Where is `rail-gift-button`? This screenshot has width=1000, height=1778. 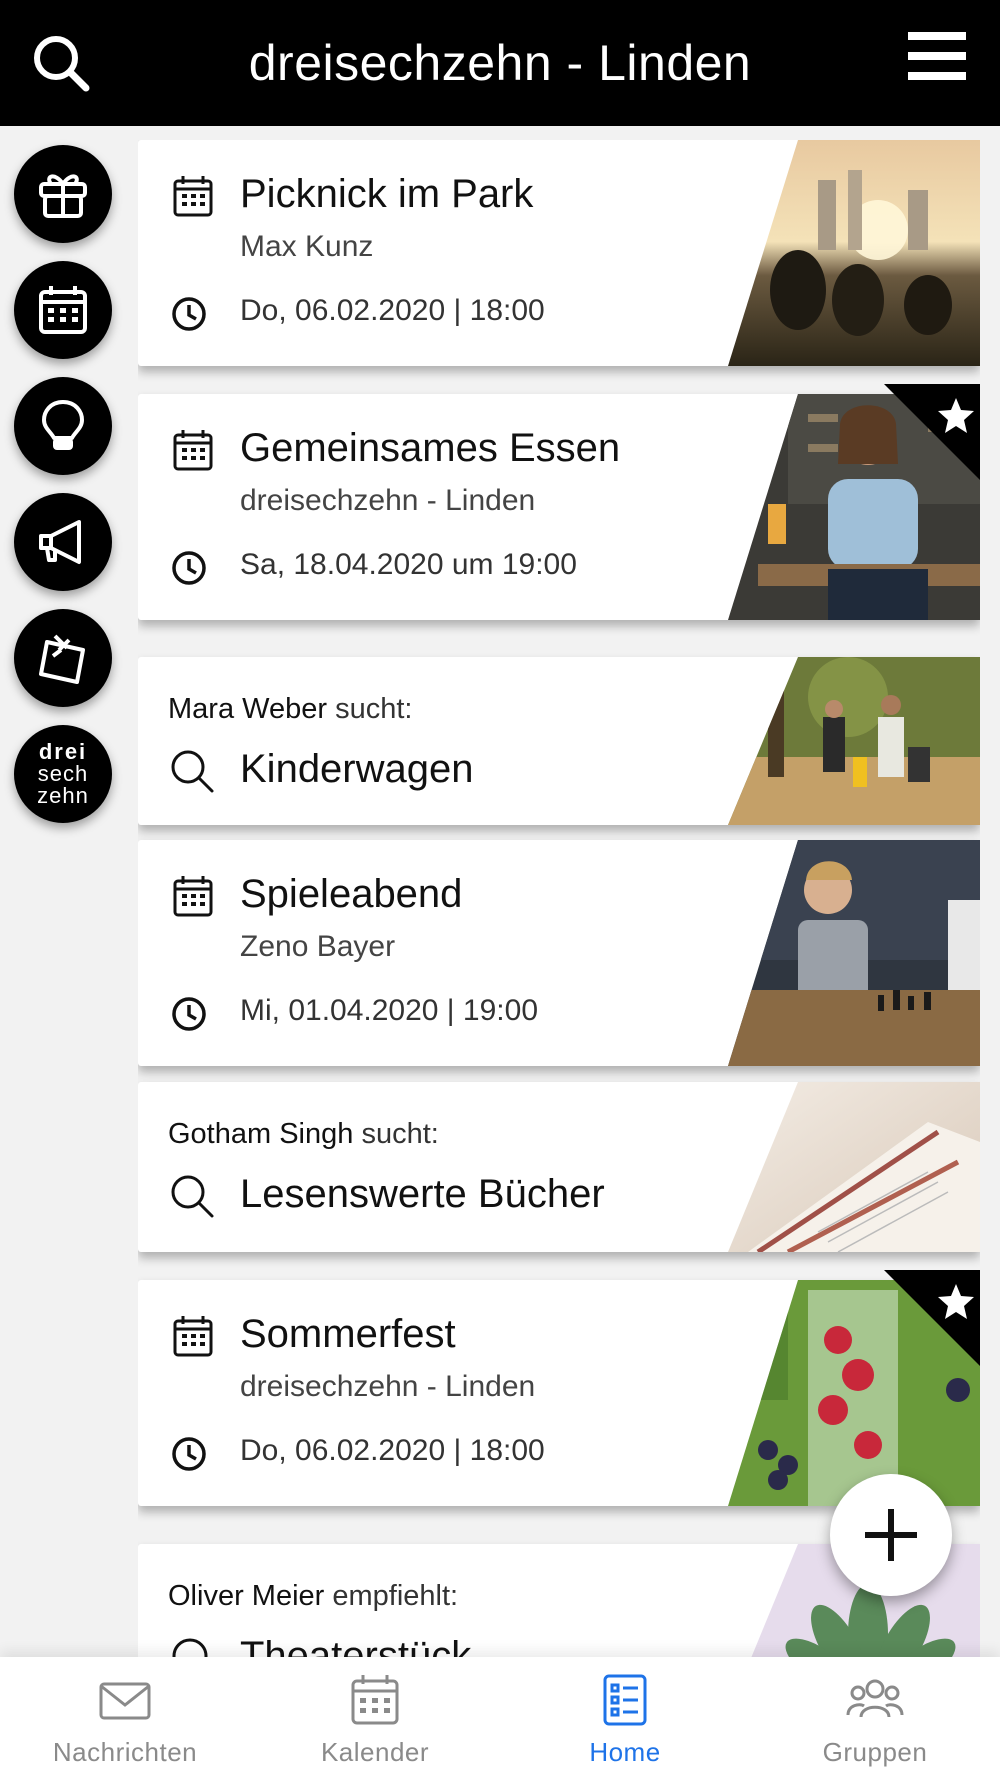 rail-gift-button is located at coordinates (63, 194).